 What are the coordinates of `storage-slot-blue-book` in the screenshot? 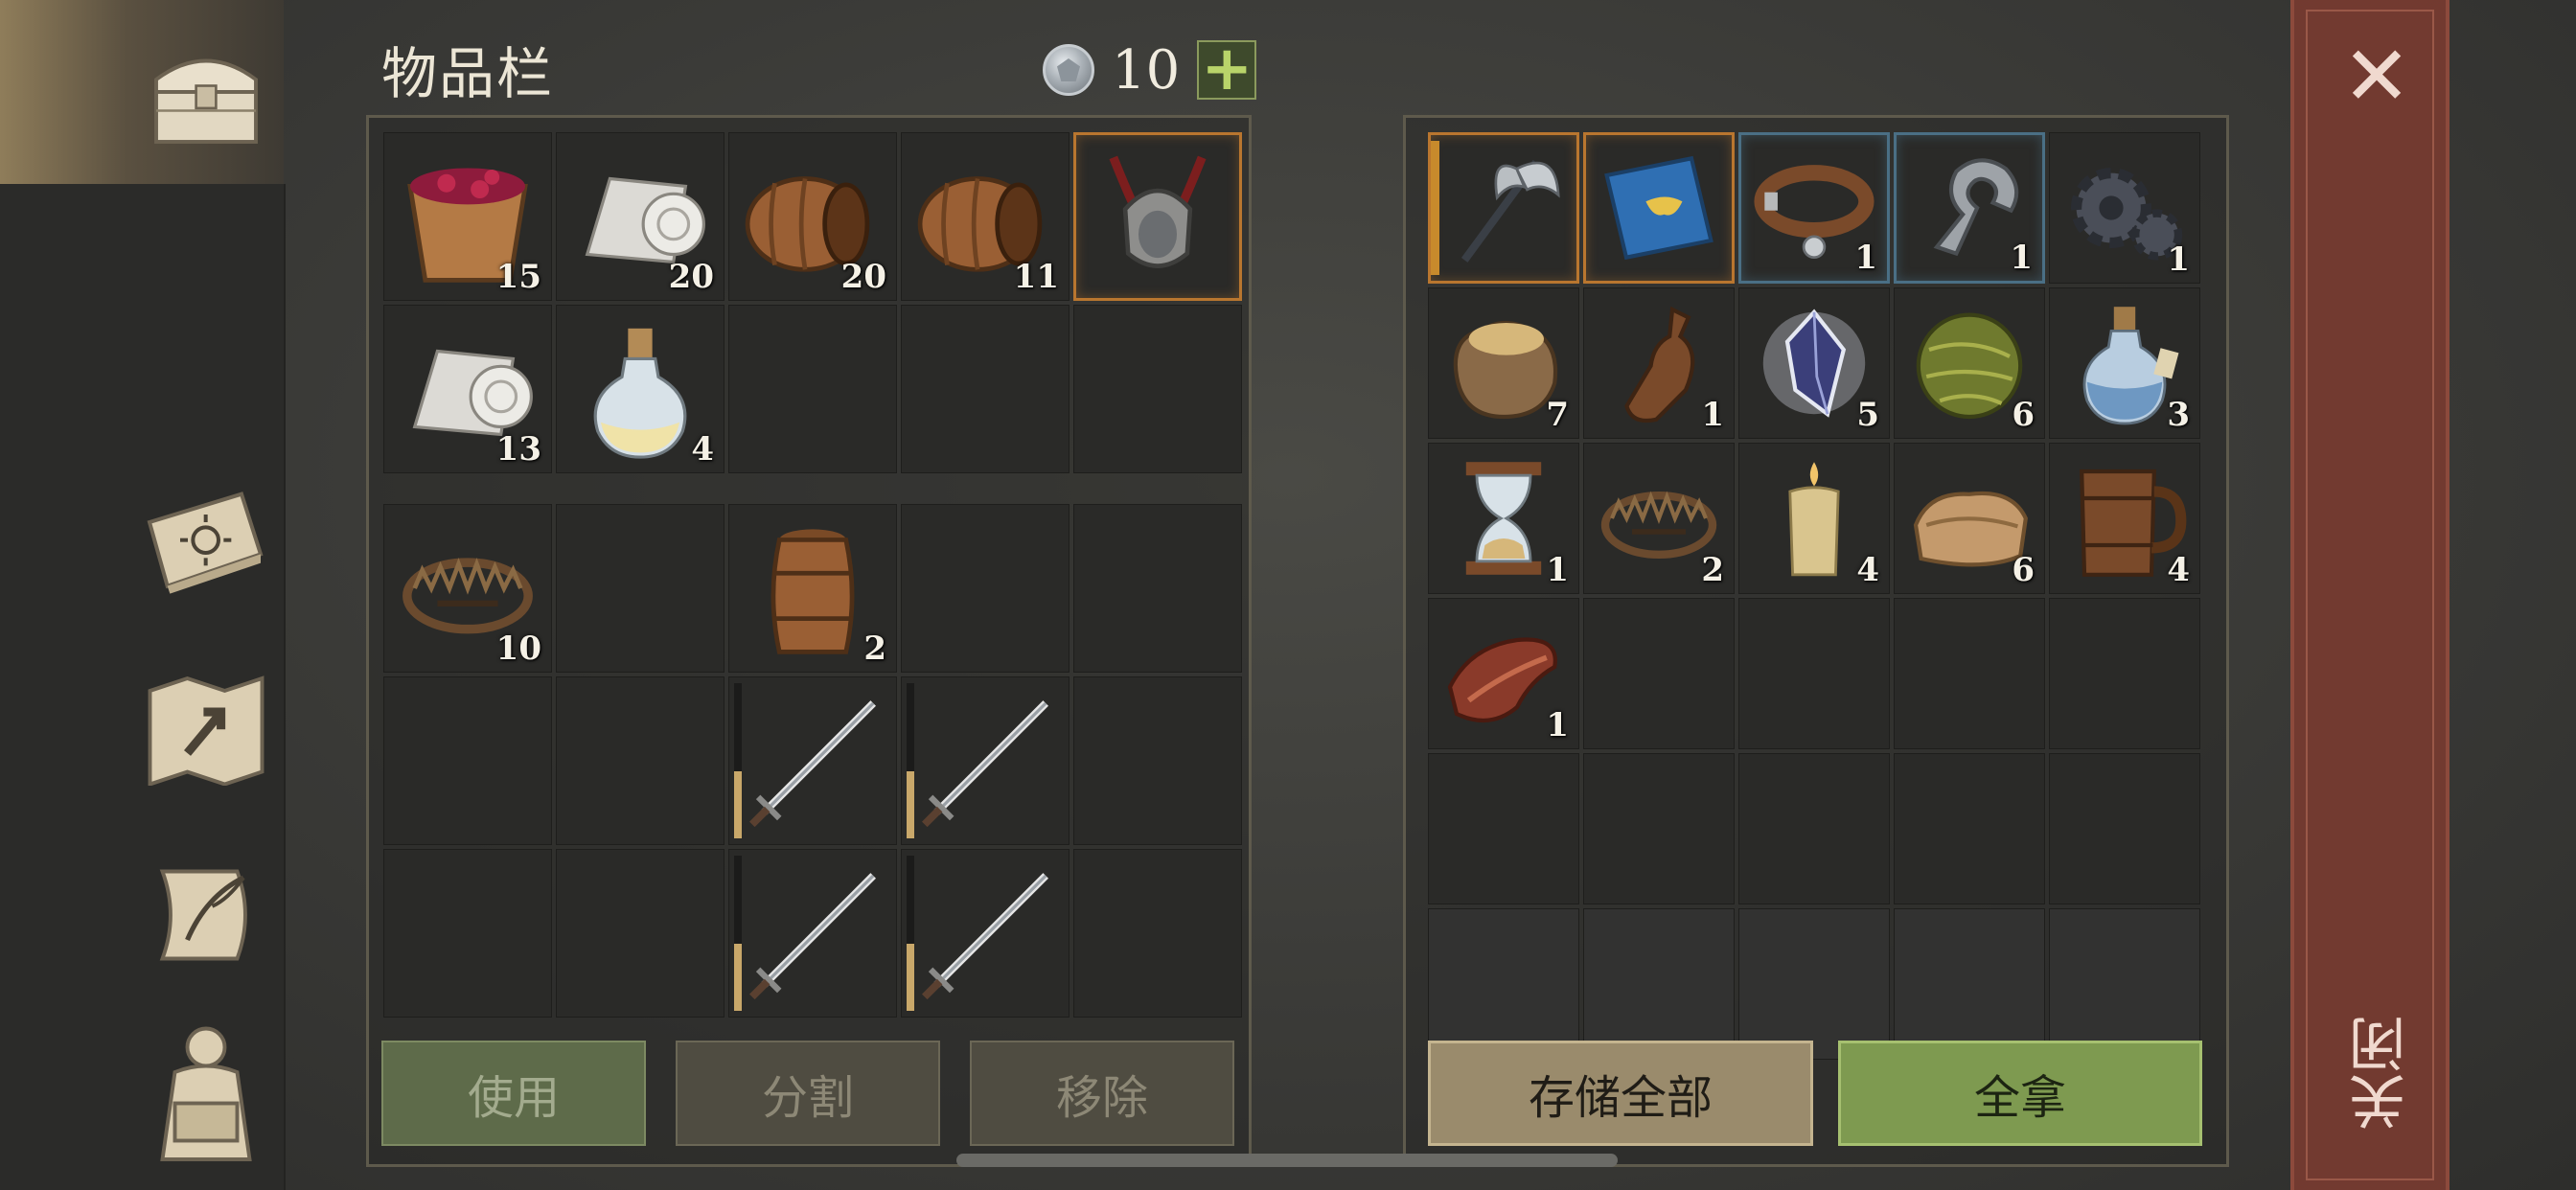 It's located at (1659, 208).